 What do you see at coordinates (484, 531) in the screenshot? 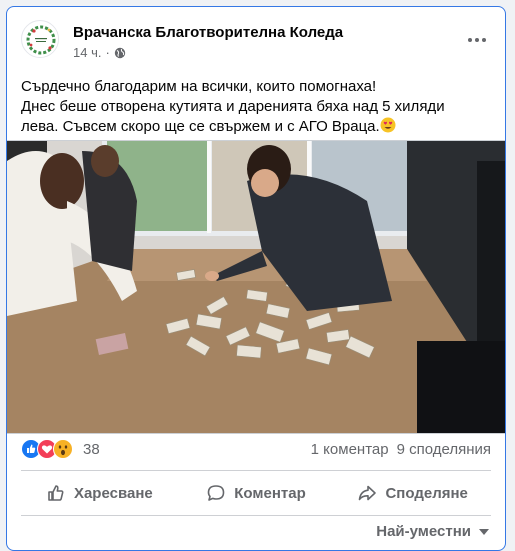
I see `caret-down-icon` at bounding box center [484, 531].